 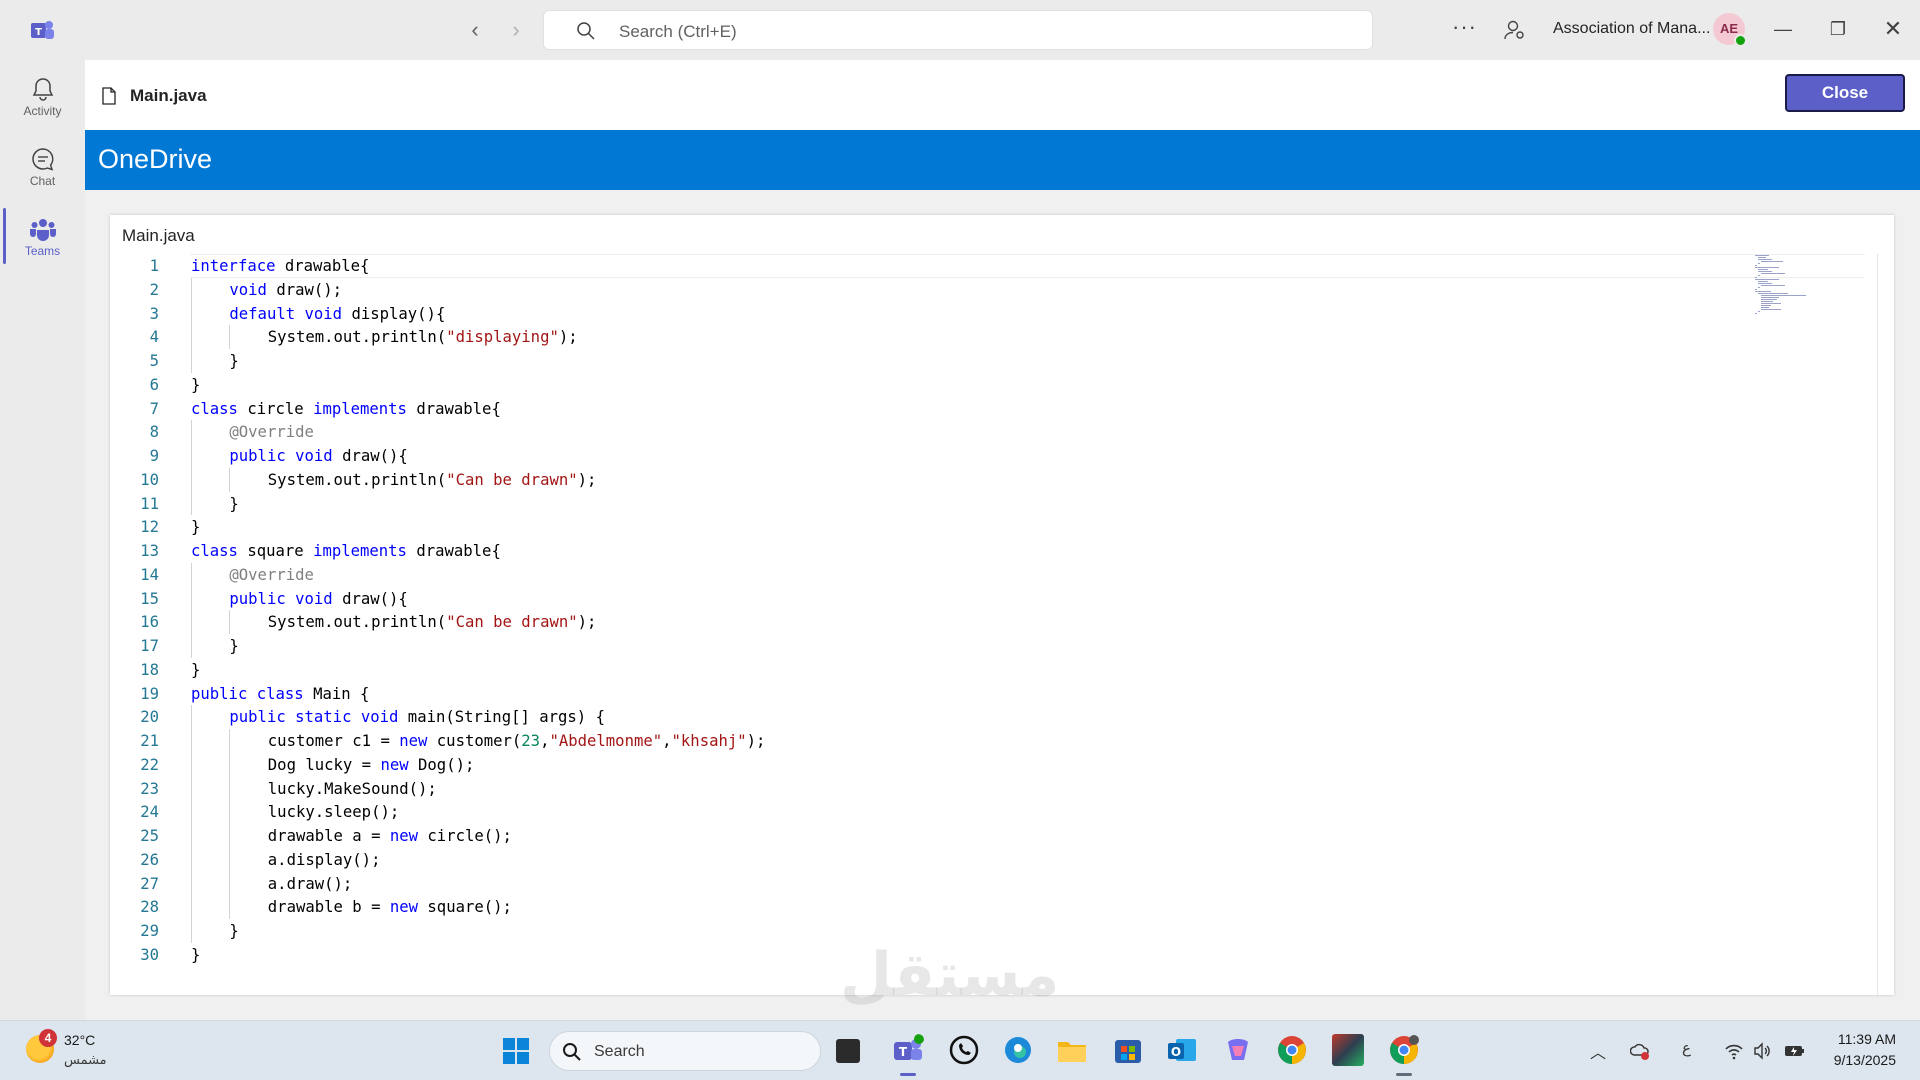 I want to click on code-token: drawable{, so click(x=322, y=266).